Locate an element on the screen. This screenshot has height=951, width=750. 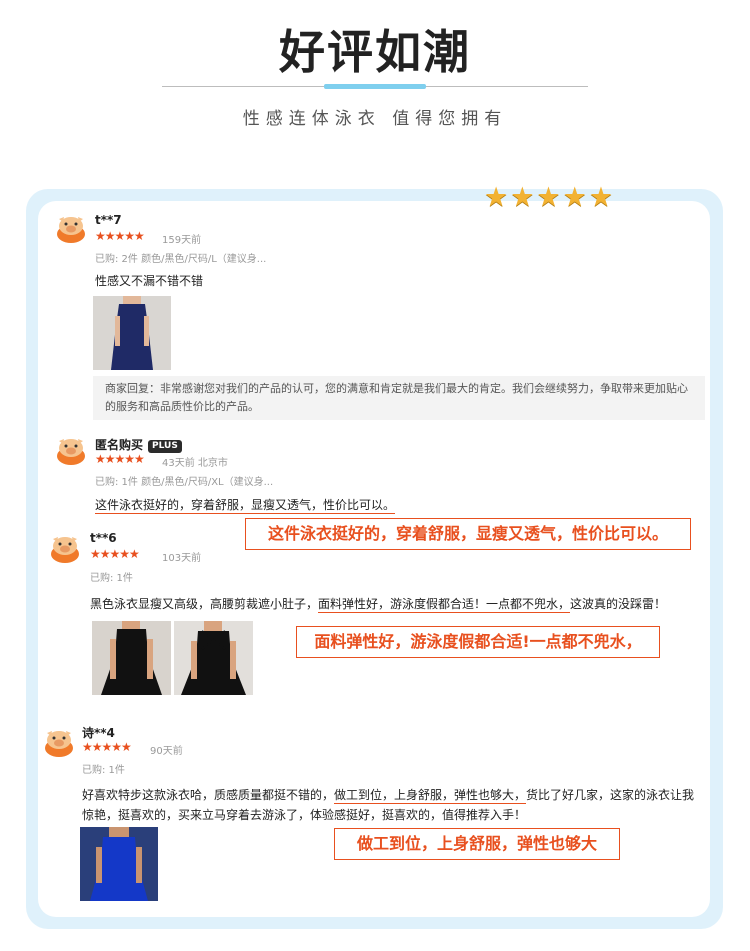
review-text-start: 好喜欢特步这款泳衣哈，质感质量都挺不错的， is located at coordinates (208, 795).